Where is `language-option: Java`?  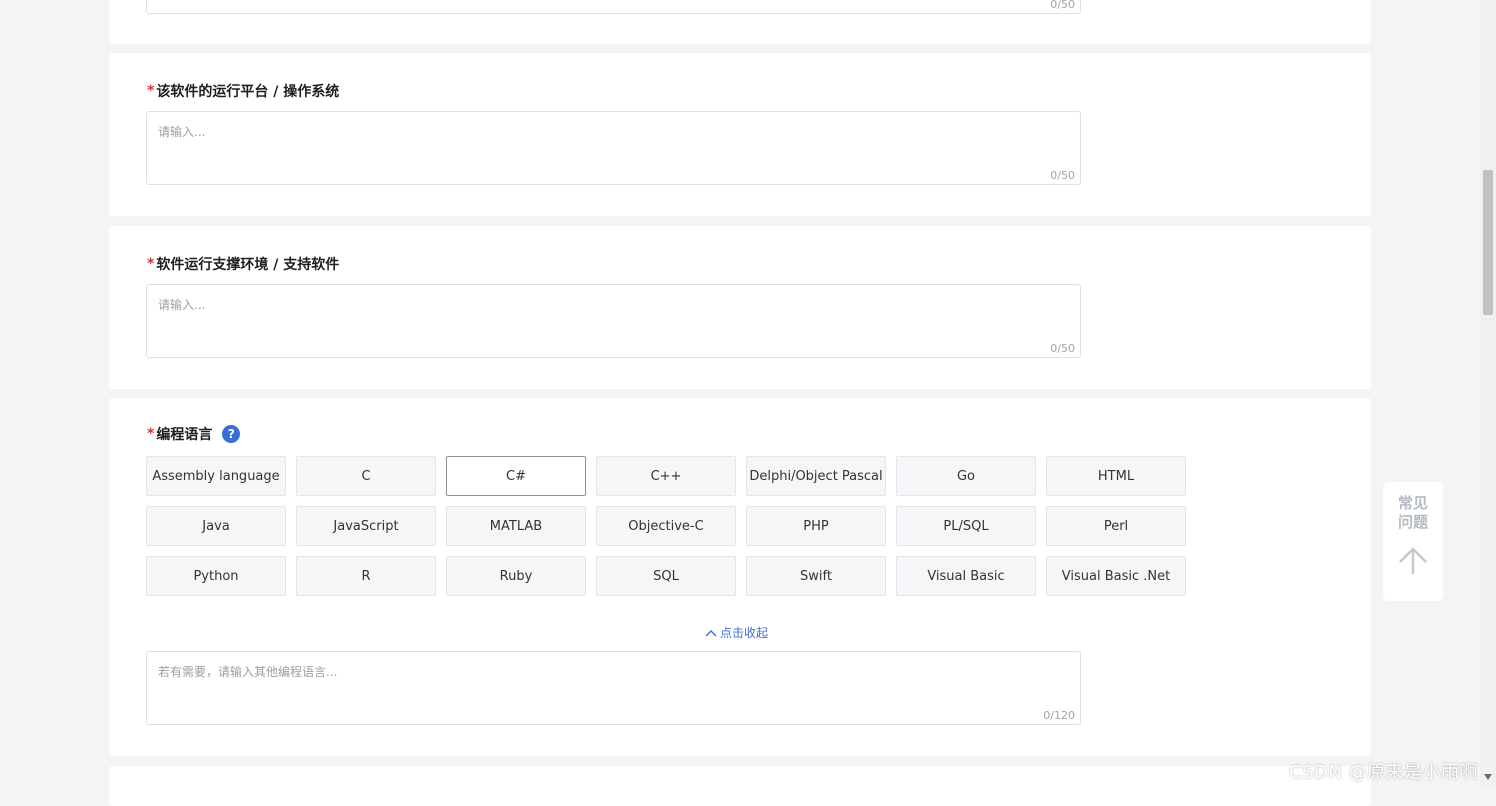 language-option: Java is located at coordinates (216, 526).